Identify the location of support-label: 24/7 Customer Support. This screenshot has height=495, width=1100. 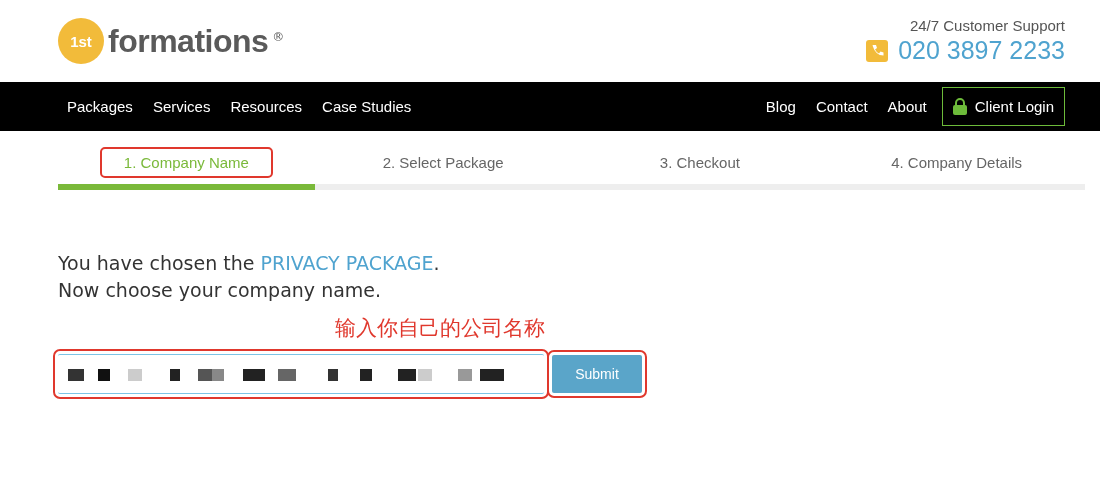
(987, 25).